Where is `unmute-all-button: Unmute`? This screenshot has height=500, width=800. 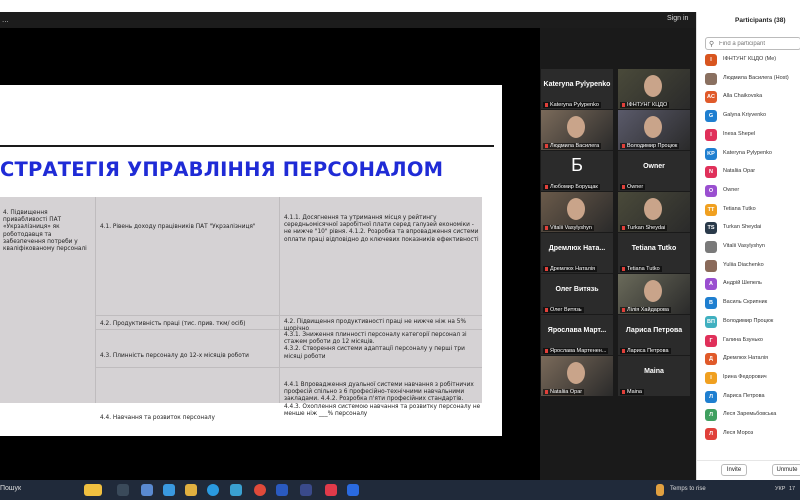 unmute-all-button: Unmute is located at coordinates (786, 470).